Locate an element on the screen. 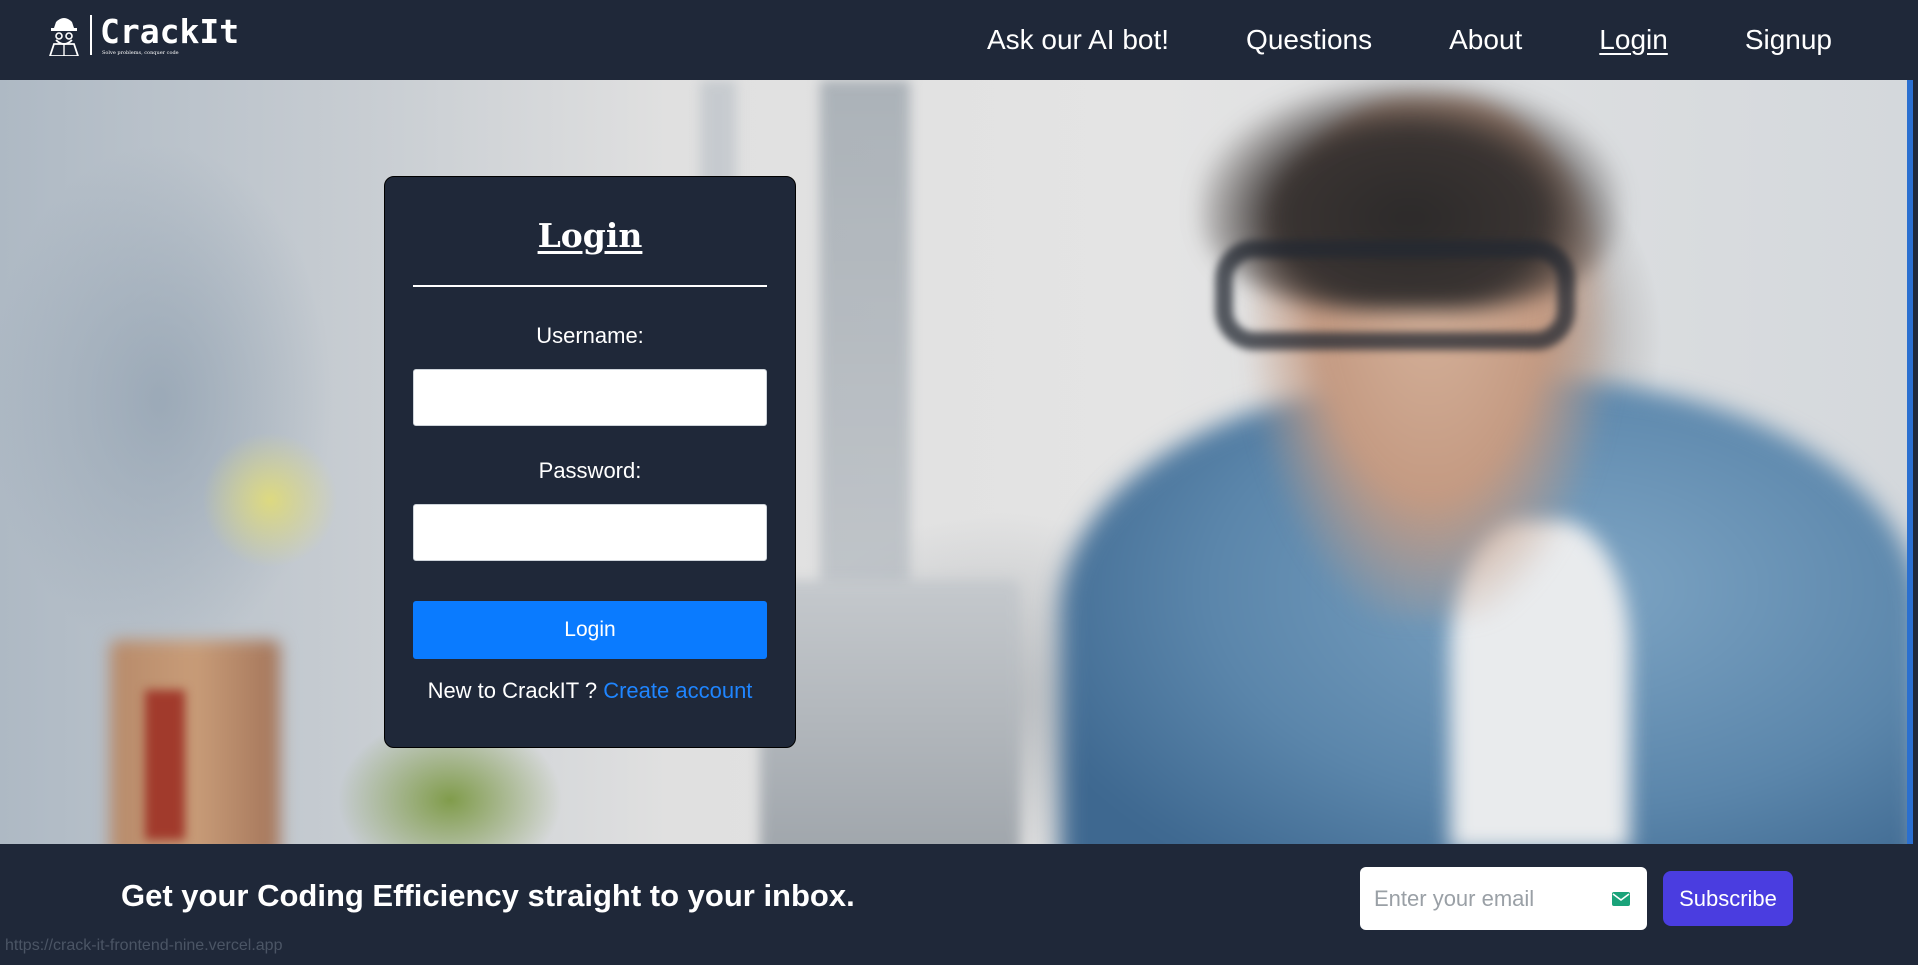  login-title: Login is located at coordinates (590, 235).